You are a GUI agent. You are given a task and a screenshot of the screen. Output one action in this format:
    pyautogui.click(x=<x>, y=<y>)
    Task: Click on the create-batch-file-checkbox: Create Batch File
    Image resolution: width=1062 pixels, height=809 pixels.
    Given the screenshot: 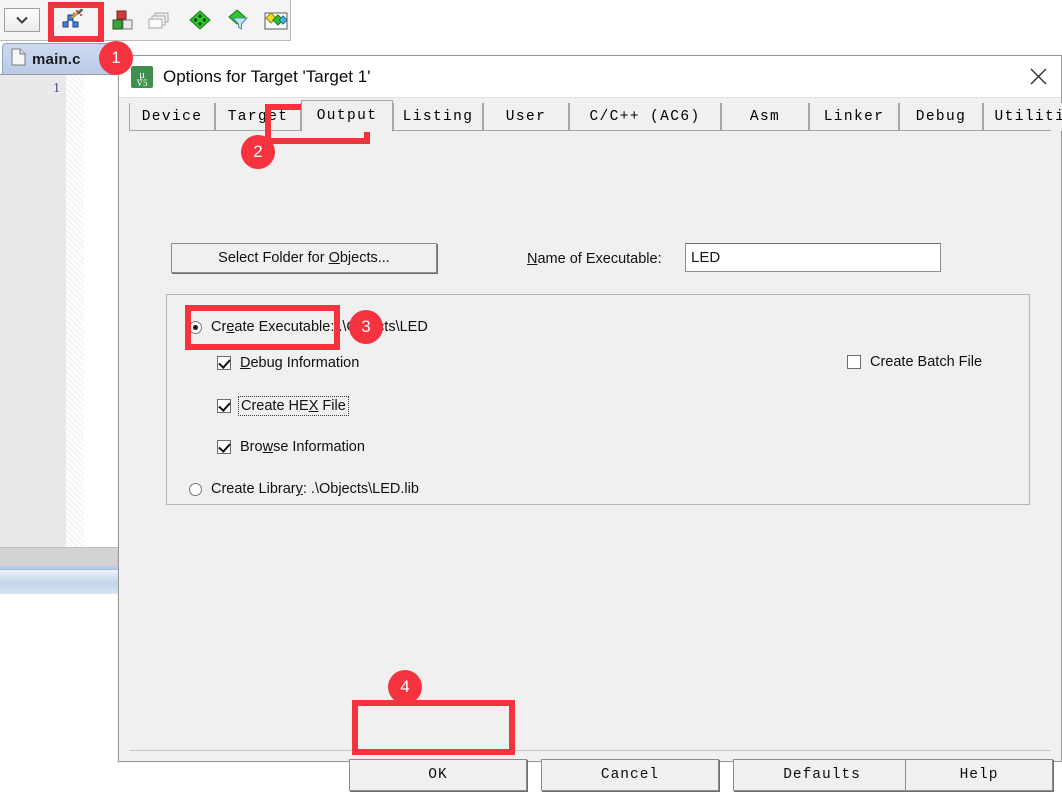 What is the action you would take?
    pyautogui.click(x=914, y=362)
    